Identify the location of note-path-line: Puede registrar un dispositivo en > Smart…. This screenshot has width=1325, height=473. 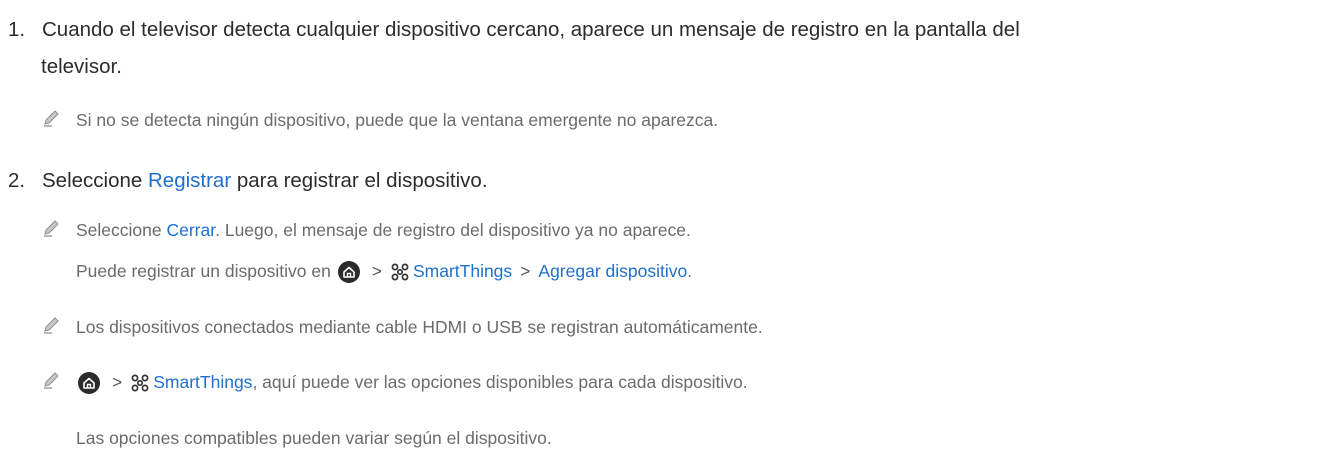
(384, 271).